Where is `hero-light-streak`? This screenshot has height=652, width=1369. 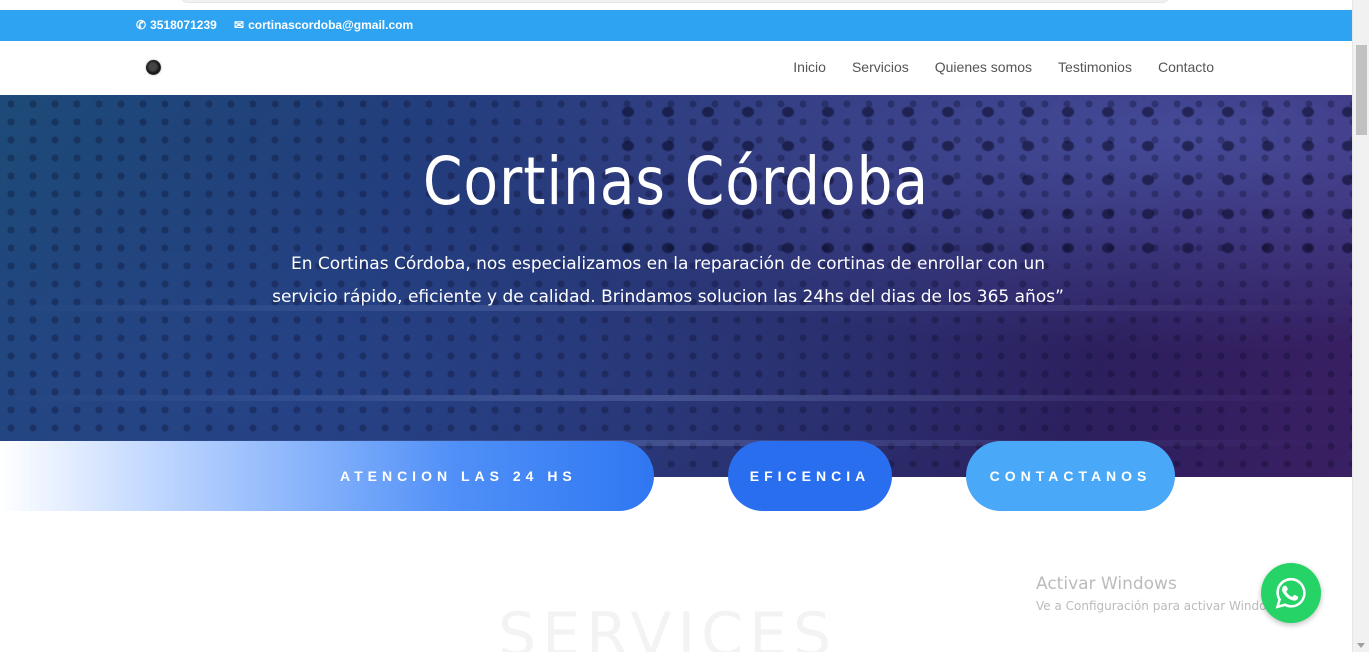
hero-light-streak is located at coordinates (676, 398).